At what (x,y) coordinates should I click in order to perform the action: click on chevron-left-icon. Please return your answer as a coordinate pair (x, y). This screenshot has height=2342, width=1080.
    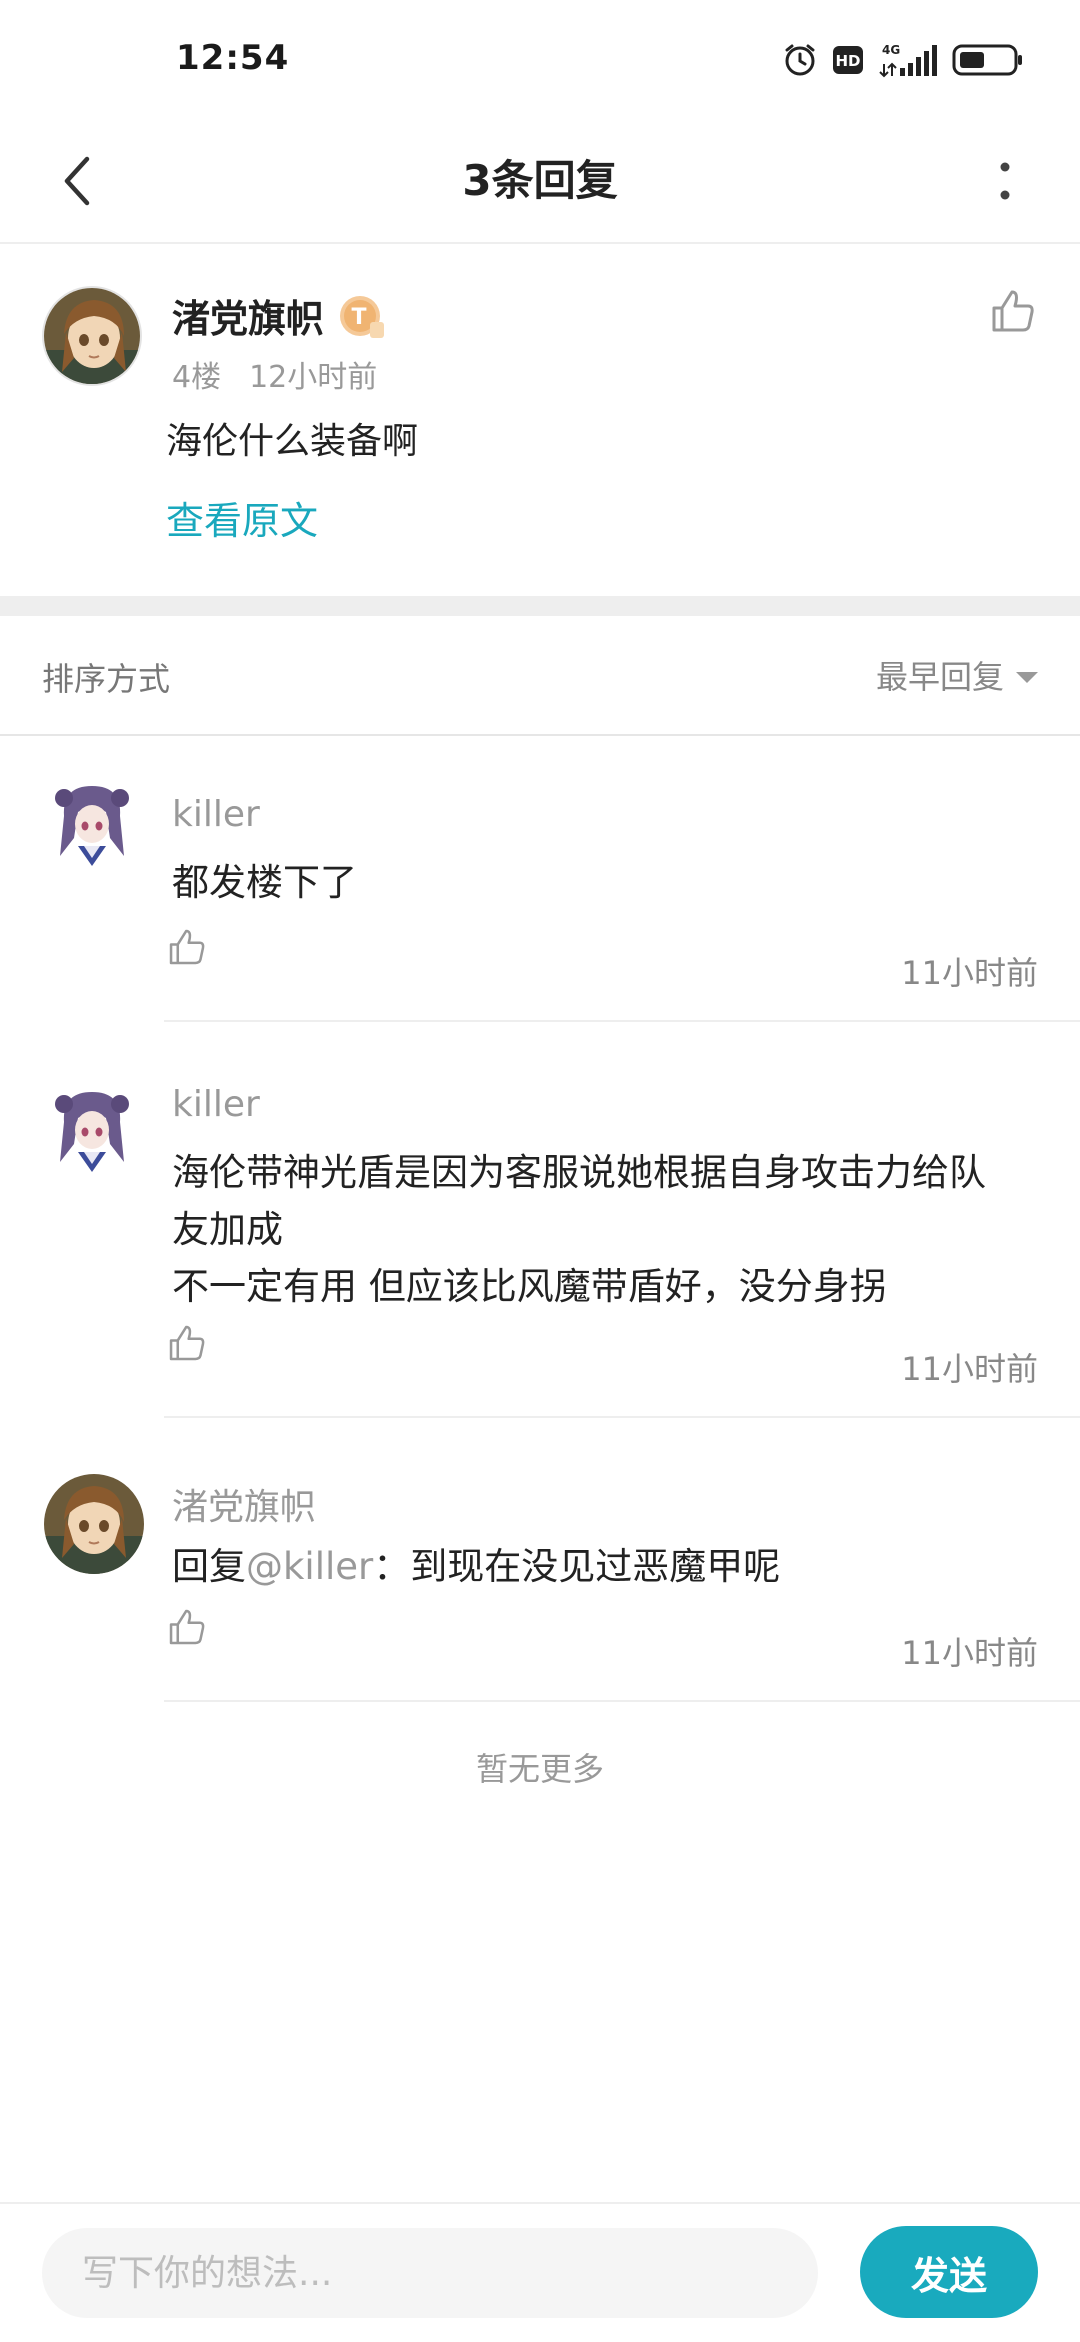
    Looking at the image, I should click on (77, 181).